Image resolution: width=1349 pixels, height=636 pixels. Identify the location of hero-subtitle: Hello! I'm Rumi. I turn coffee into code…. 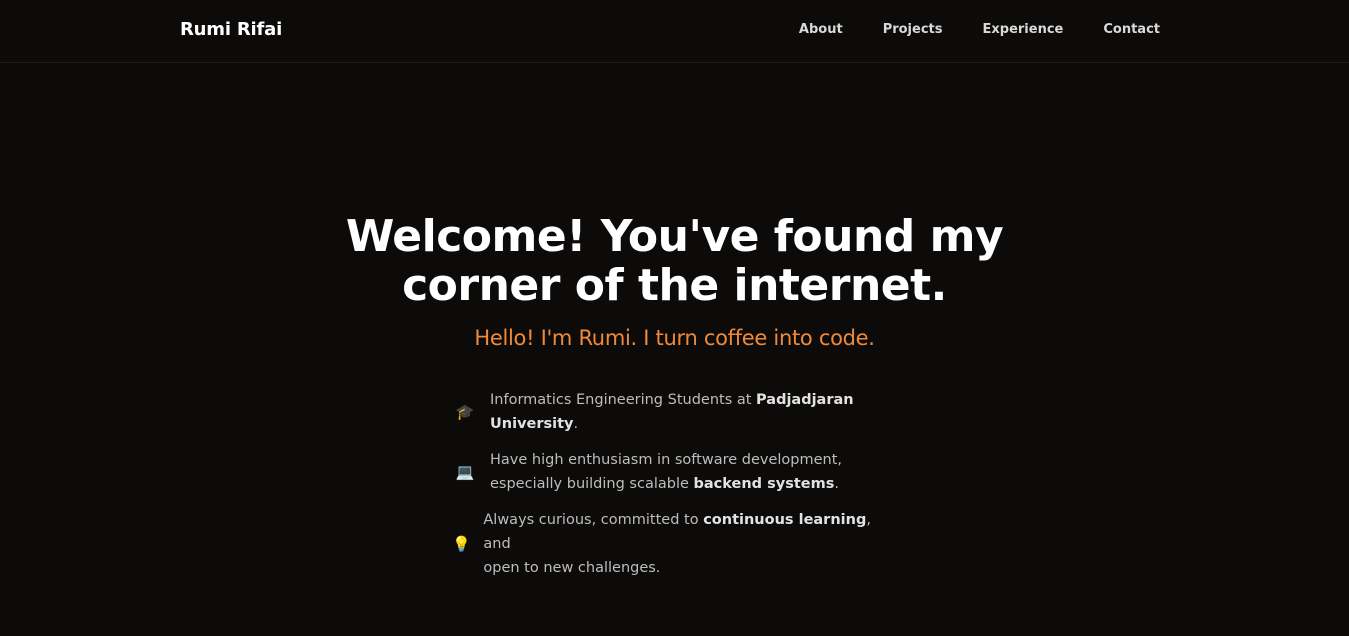
(674, 338).